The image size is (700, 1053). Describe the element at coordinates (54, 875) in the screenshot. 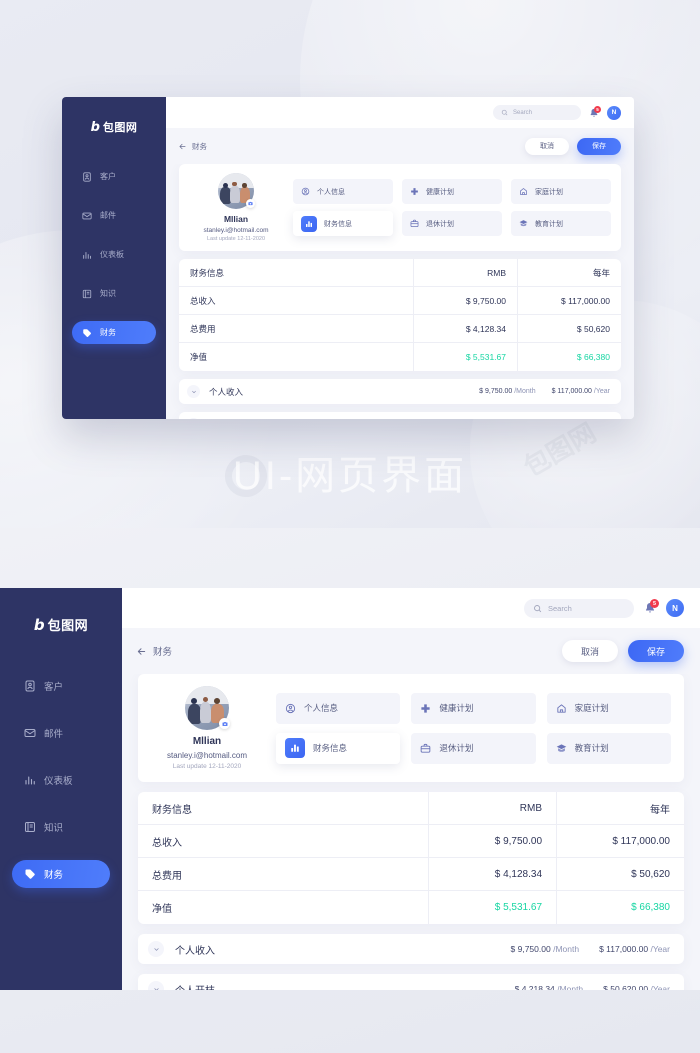

I see `sidebar-item-label: 财务` at that location.